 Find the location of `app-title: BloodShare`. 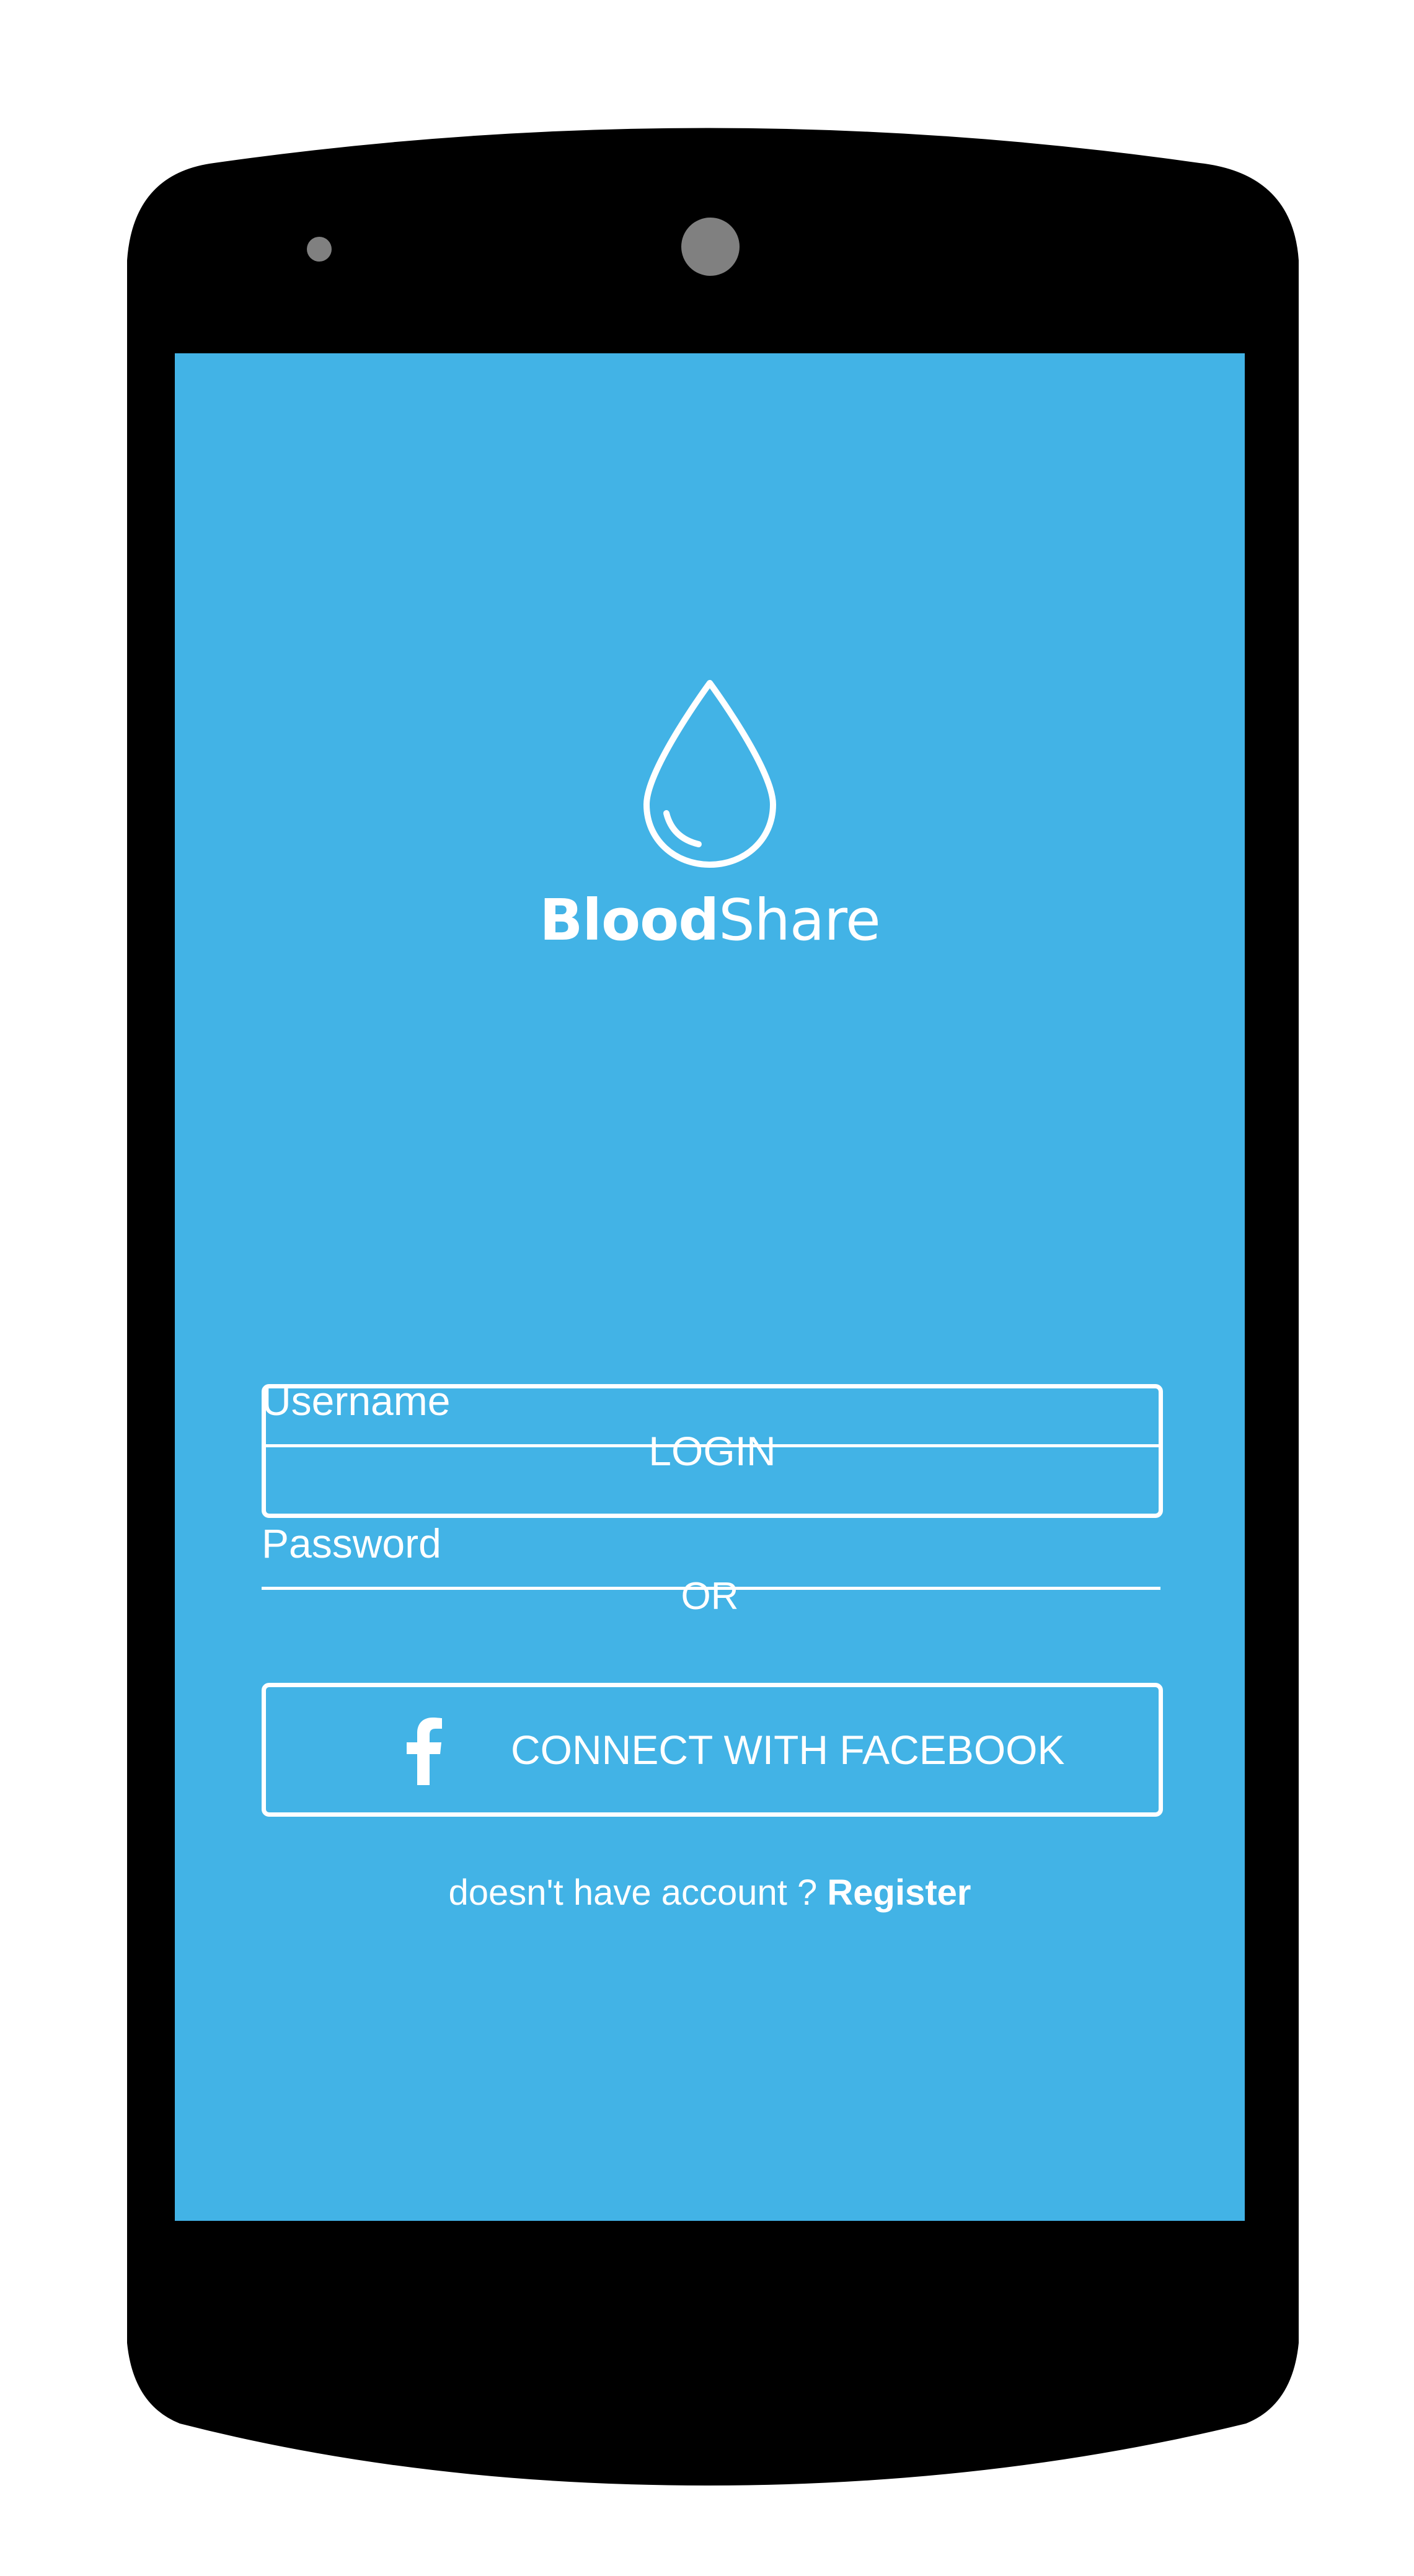

app-title: BloodShare is located at coordinates (710, 920).